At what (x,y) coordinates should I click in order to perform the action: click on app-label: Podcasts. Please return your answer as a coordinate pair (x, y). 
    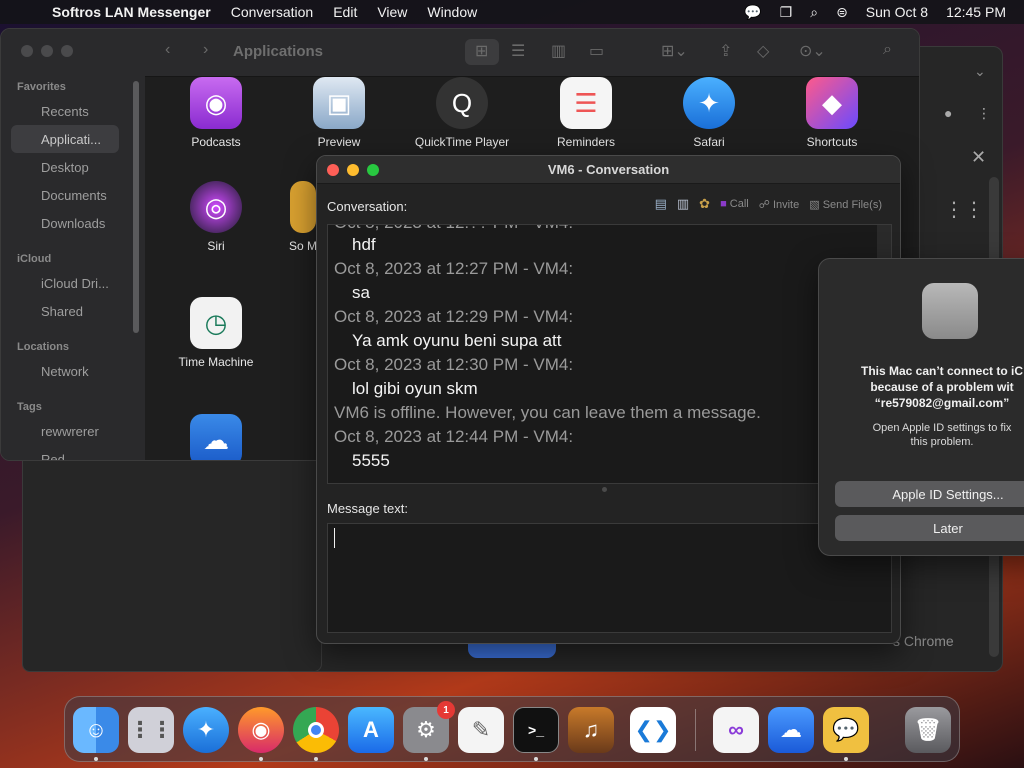
    Looking at the image, I should click on (216, 142).